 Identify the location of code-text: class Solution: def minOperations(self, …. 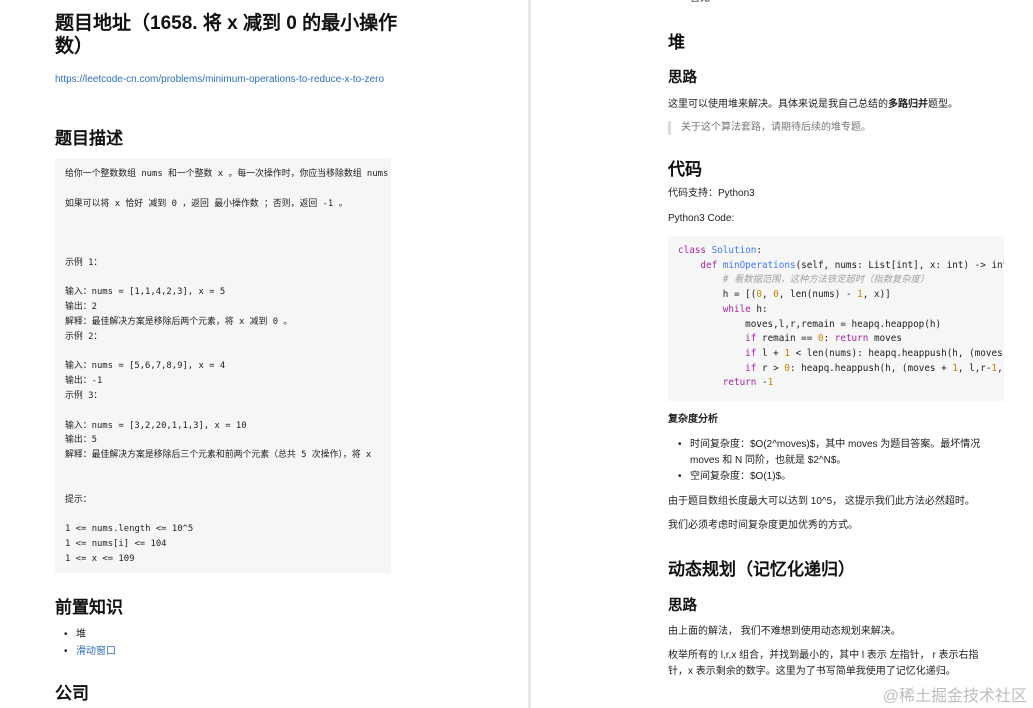
(841, 317).